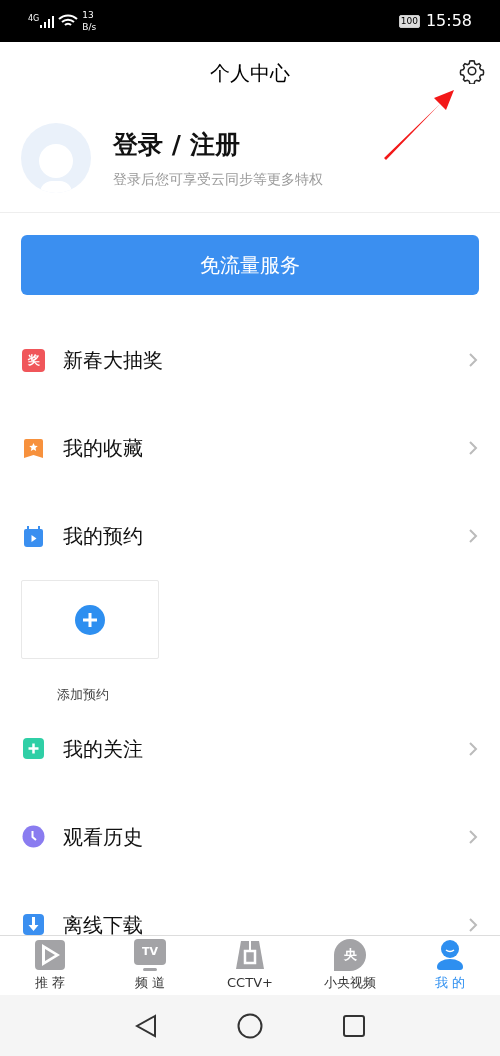 The width and height of the screenshot is (500, 1056). What do you see at coordinates (250, 836) in the screenshot?
I see `menu-item: 观看历史` at bounding box center [250, 836].